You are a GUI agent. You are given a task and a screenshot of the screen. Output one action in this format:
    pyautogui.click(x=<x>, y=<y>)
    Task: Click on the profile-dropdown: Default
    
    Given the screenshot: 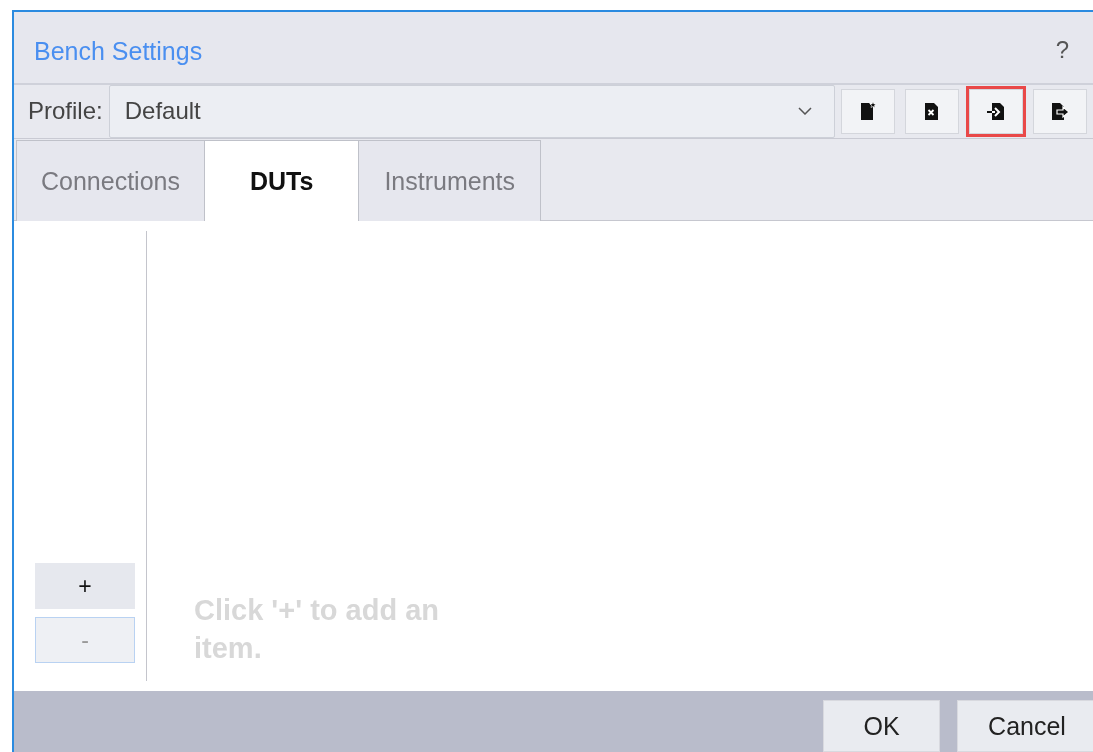 What is the action you would take?
    pyautogui.click(x=471, y=111)
    